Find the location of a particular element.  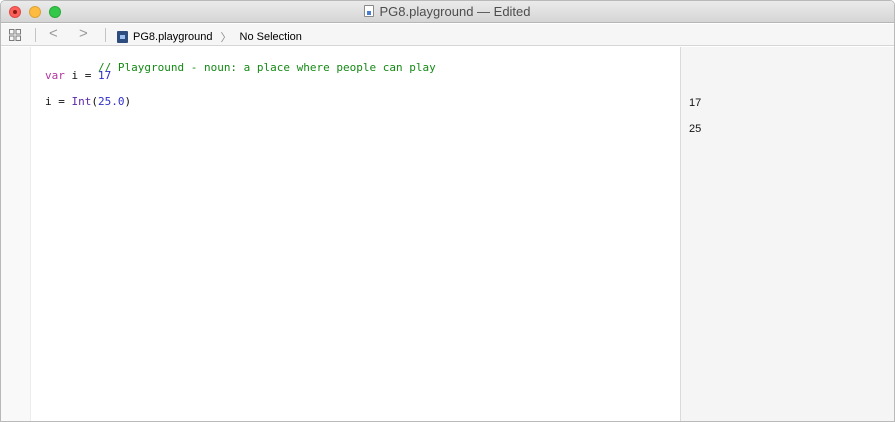

breadcrumb-selection: No Selection is located at coordinates (271, 37).